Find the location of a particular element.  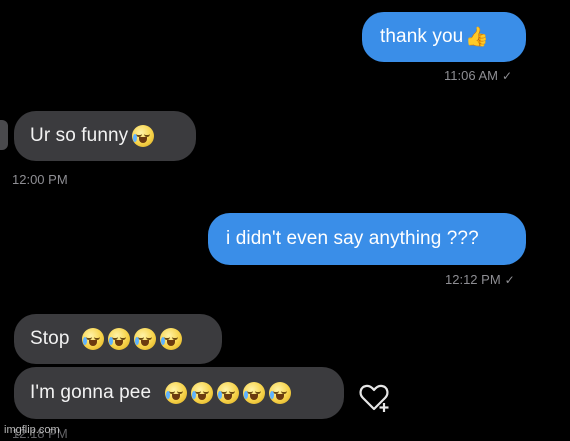

message-text: Stop is located at coordinates (50, 338).